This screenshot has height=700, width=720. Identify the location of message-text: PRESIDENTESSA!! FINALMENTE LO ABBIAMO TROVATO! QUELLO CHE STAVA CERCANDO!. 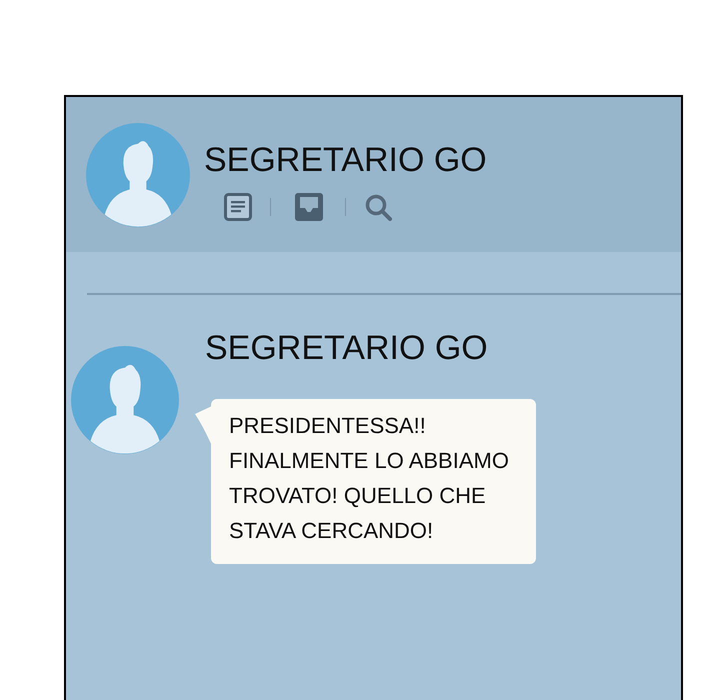
(369, 478).